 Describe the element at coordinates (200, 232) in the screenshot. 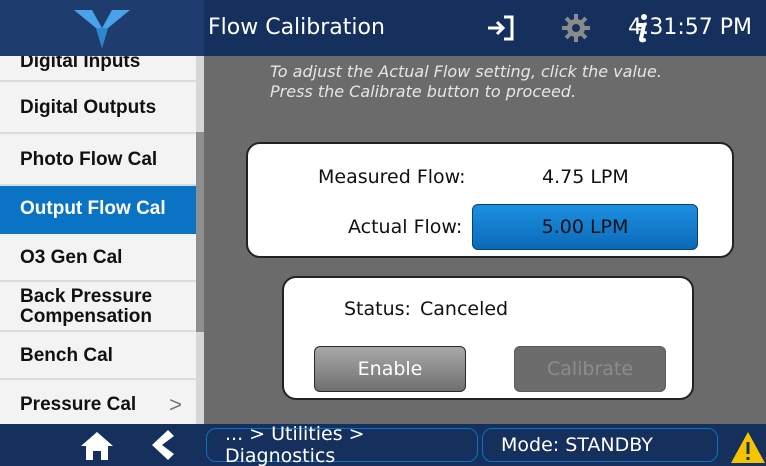

I see `scrollbar-thumb` at that location.